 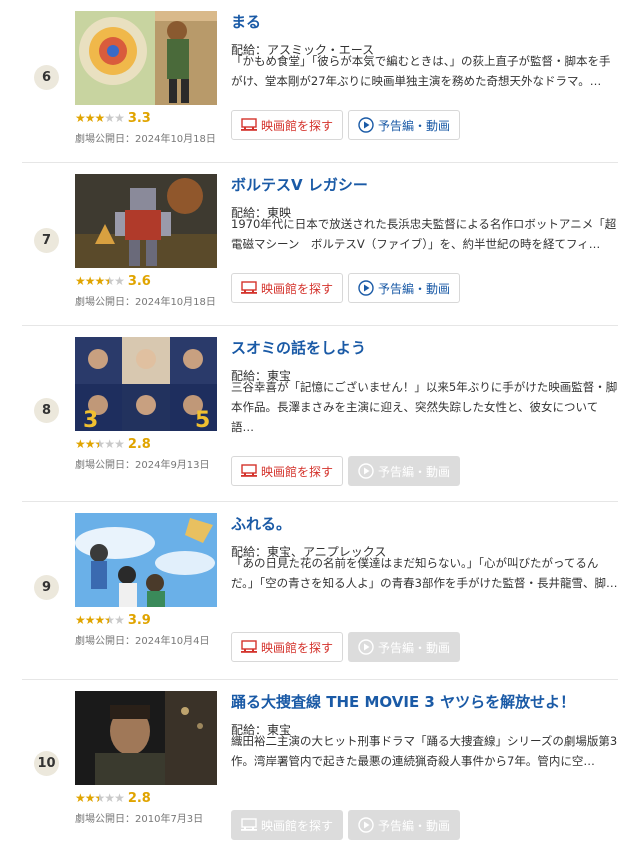 What do you see at coordinates (142, 465) in the screenshot?
I see `release-date: 劇場公開日：2024年9月13日` at bounding box center [142, 465].